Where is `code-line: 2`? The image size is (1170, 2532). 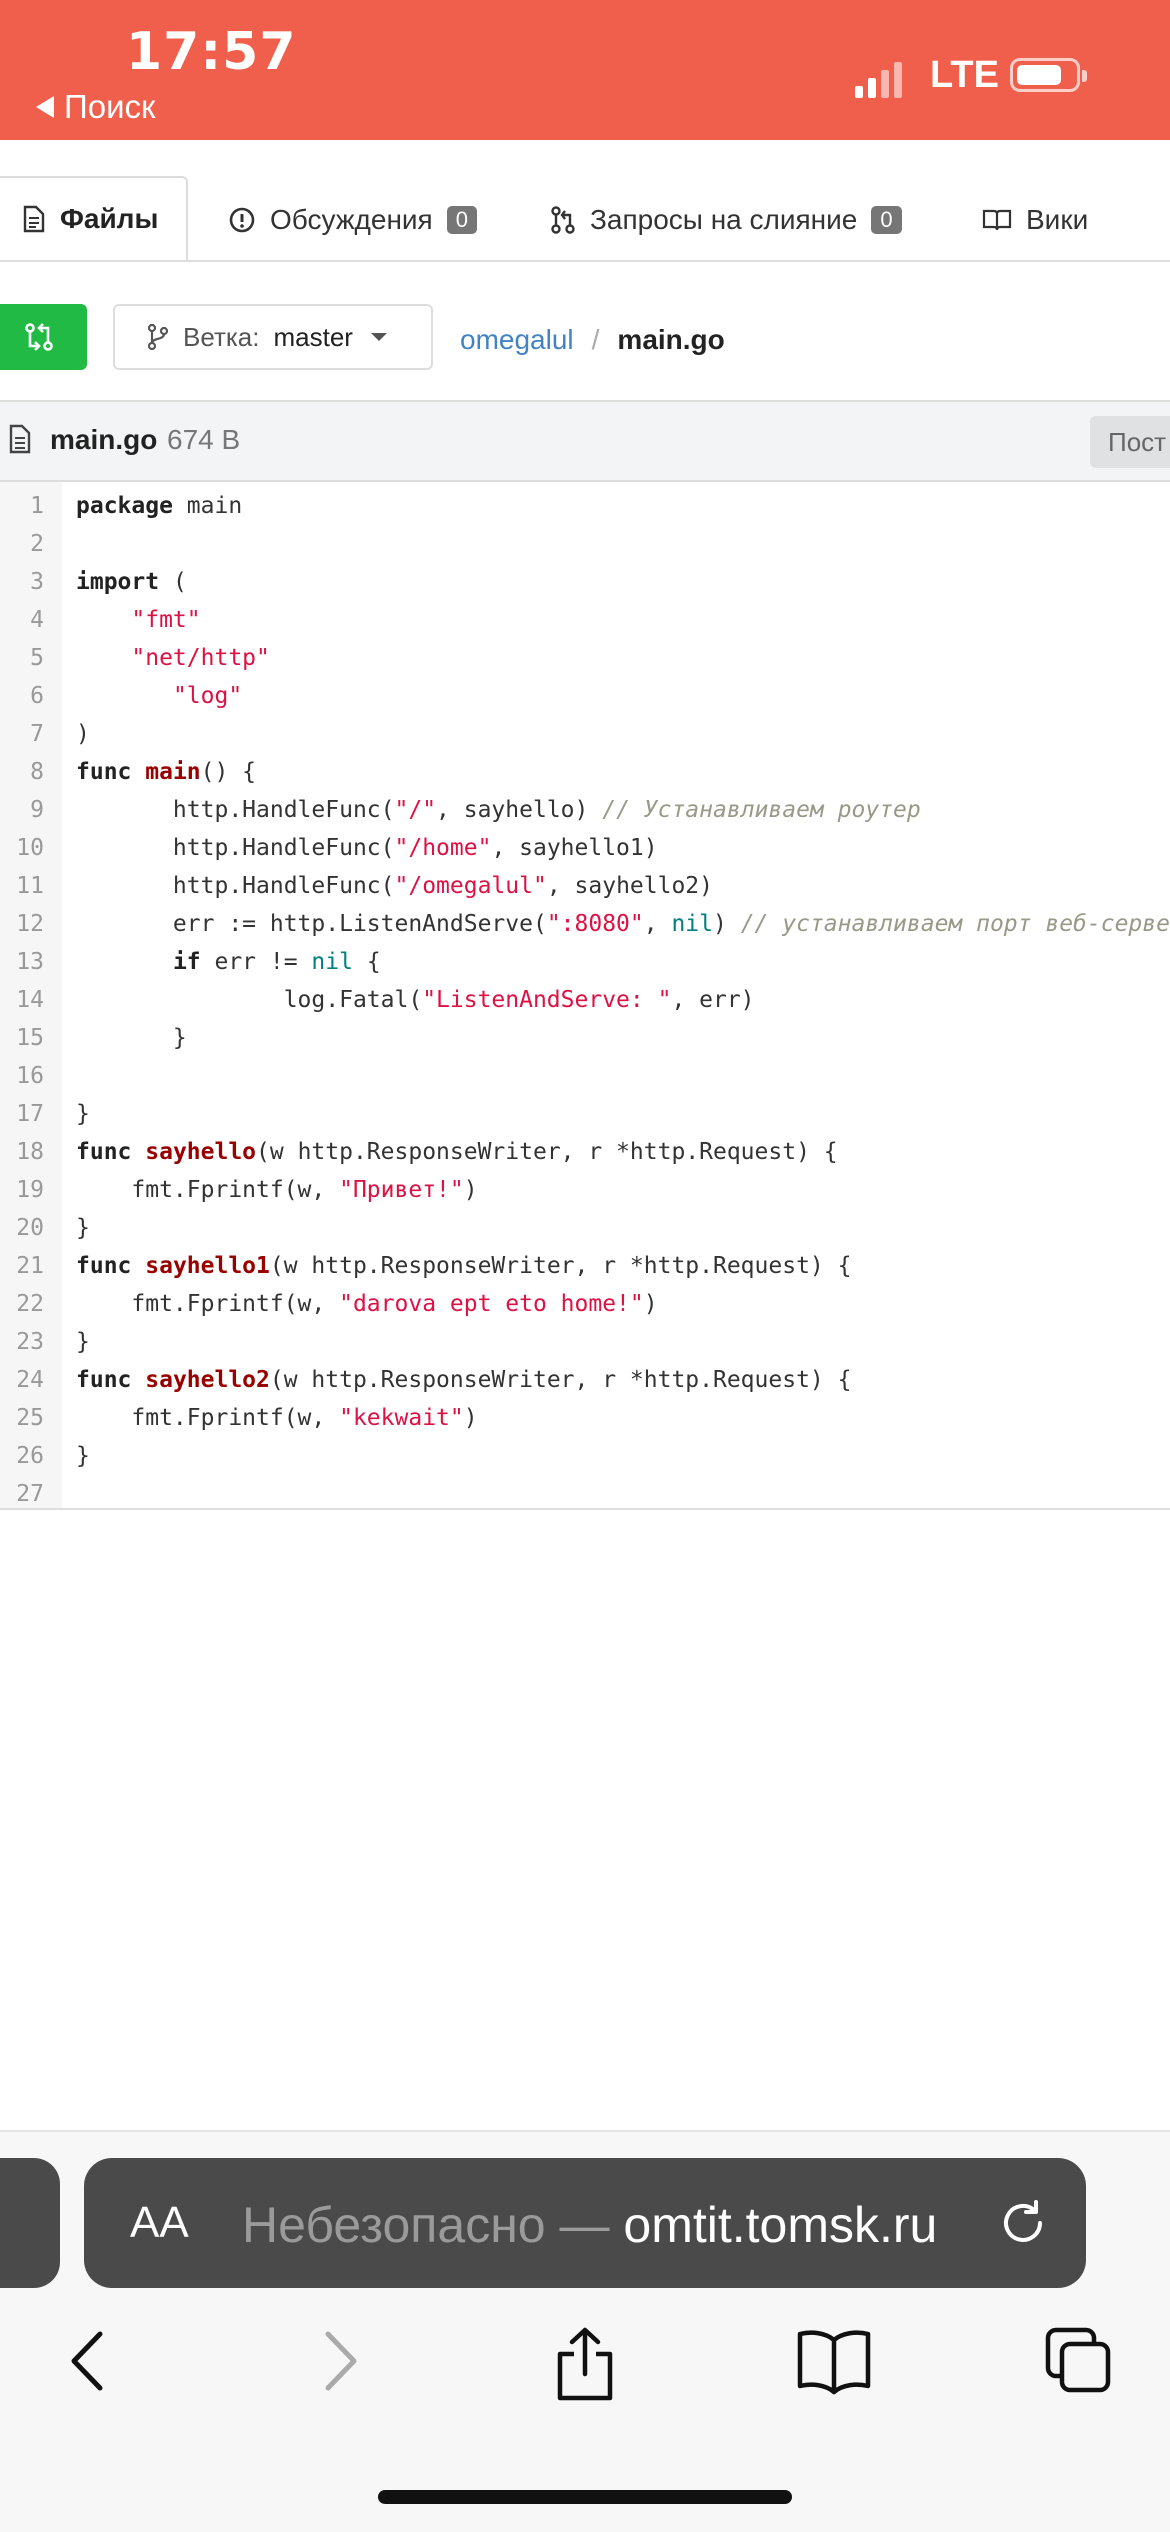
code-line: 2 is located at coordinates (585, 544).